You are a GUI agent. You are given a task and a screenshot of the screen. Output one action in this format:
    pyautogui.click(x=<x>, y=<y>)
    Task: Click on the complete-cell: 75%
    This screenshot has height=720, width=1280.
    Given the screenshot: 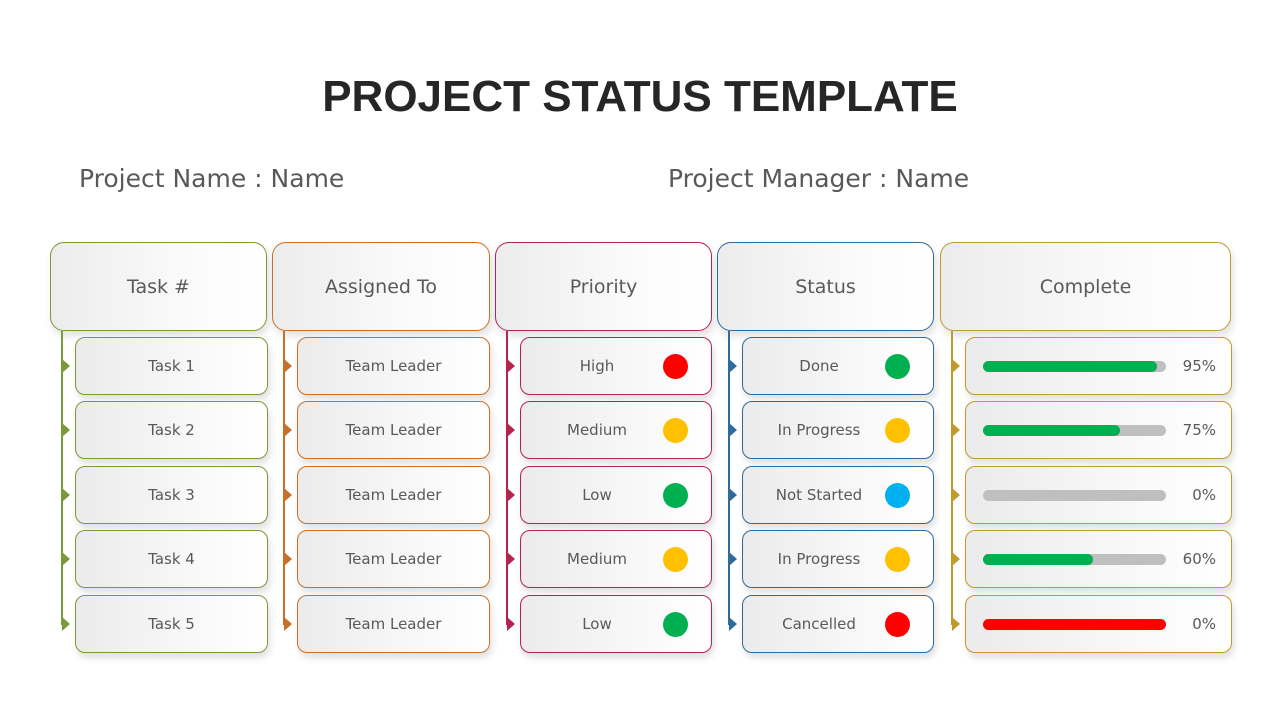 What is the action you would take?
    pyautogui.click(x=1098, y=430)
    